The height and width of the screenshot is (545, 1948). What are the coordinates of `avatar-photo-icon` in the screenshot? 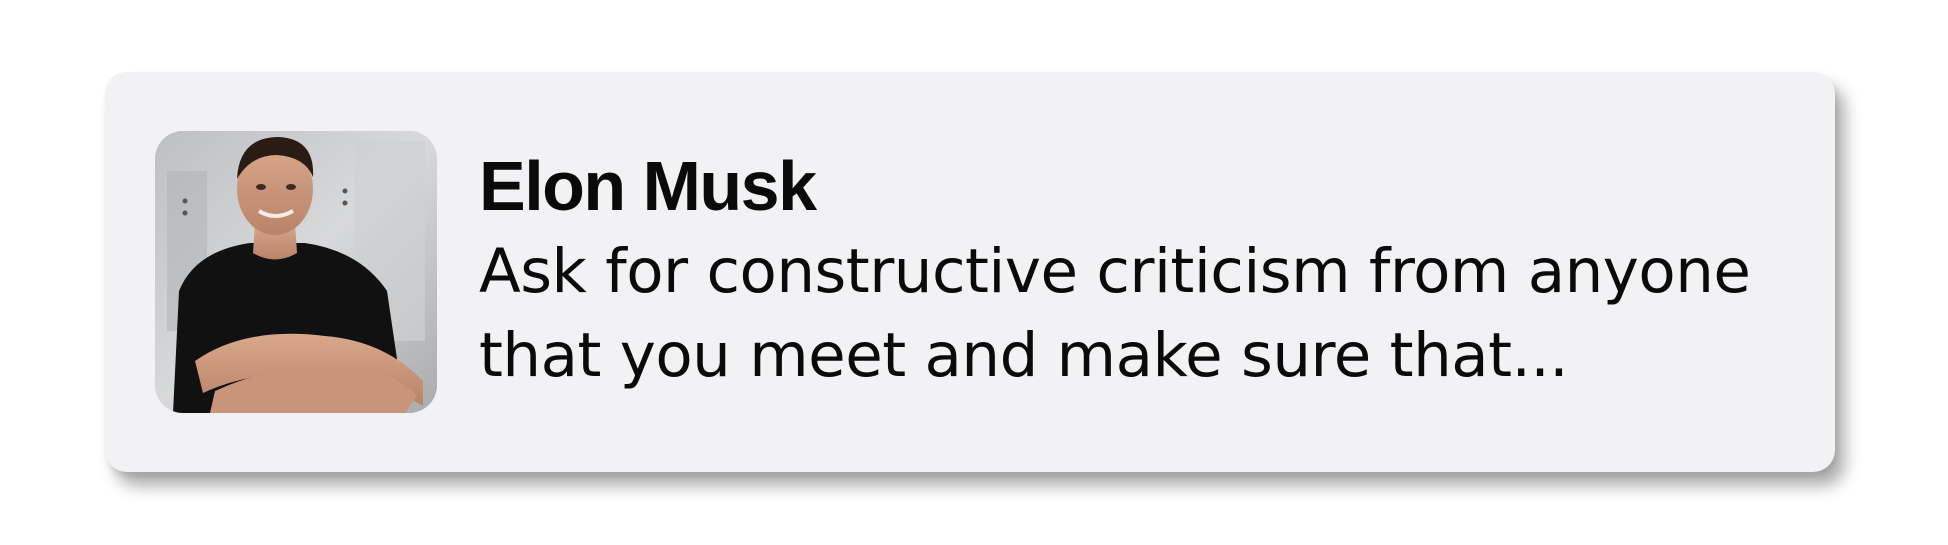 It's located at (296, 272).